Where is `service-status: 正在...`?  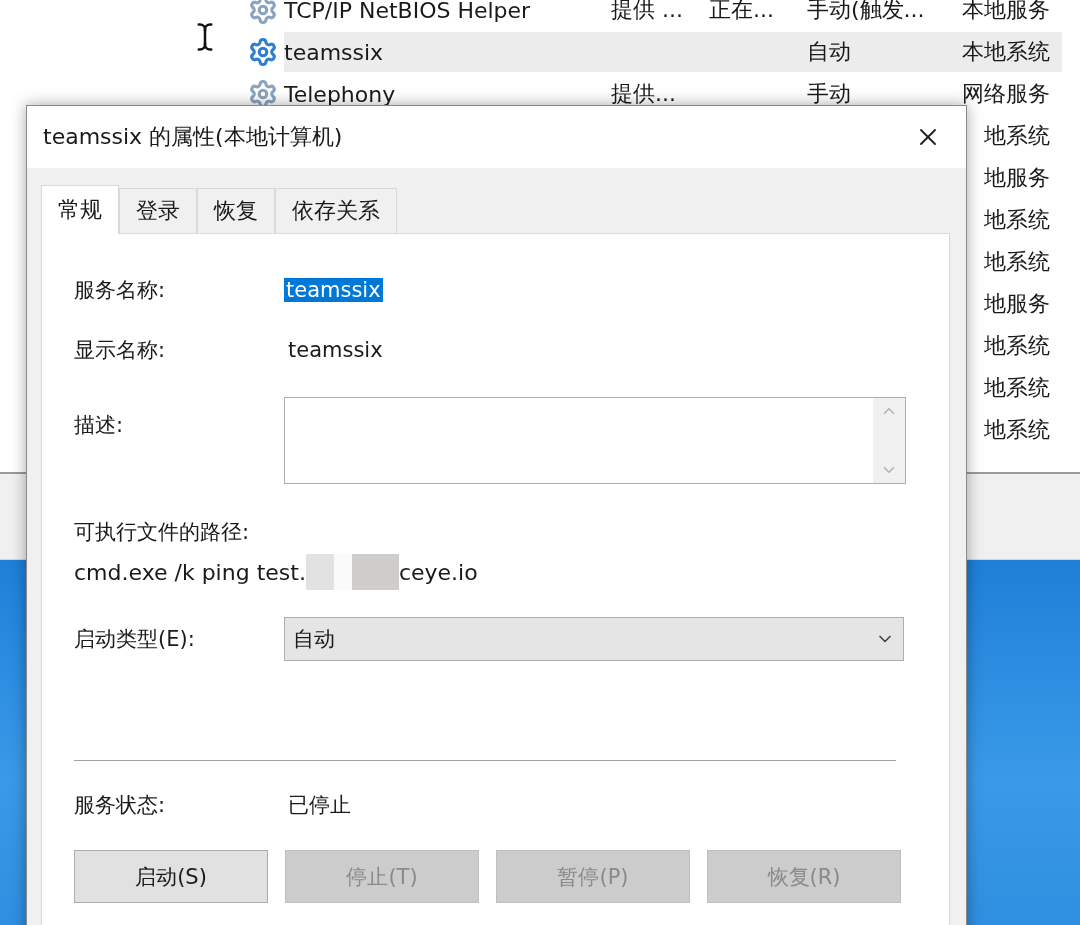 service-status: 正在... is located at coordinates (741, 11).